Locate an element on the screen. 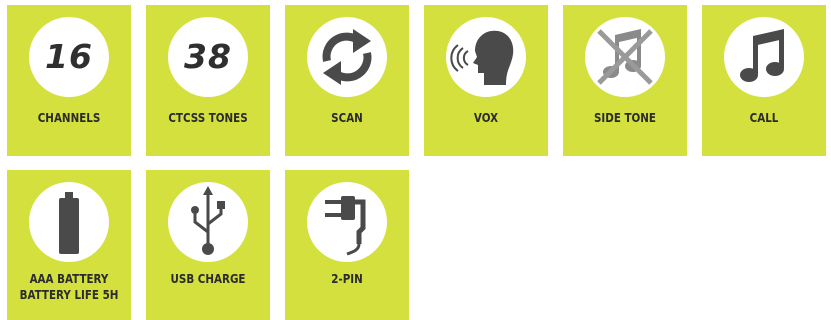 This screenshot has height=320, width=831. muted-note-icon is located at coordinates (625, 57).